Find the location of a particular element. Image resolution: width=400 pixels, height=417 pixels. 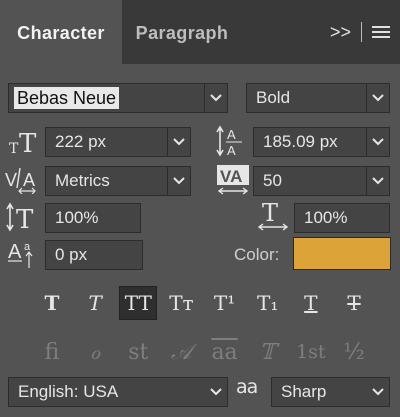

antialias-icon: aa is located at coordinates (247, 387).